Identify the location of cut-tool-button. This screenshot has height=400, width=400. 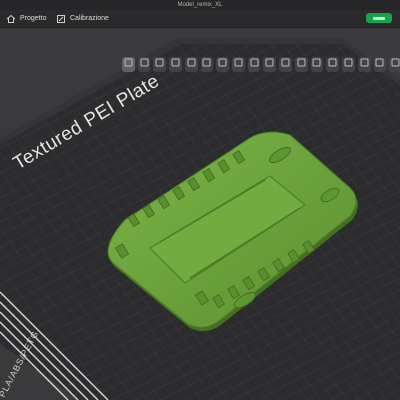
(254, 64).